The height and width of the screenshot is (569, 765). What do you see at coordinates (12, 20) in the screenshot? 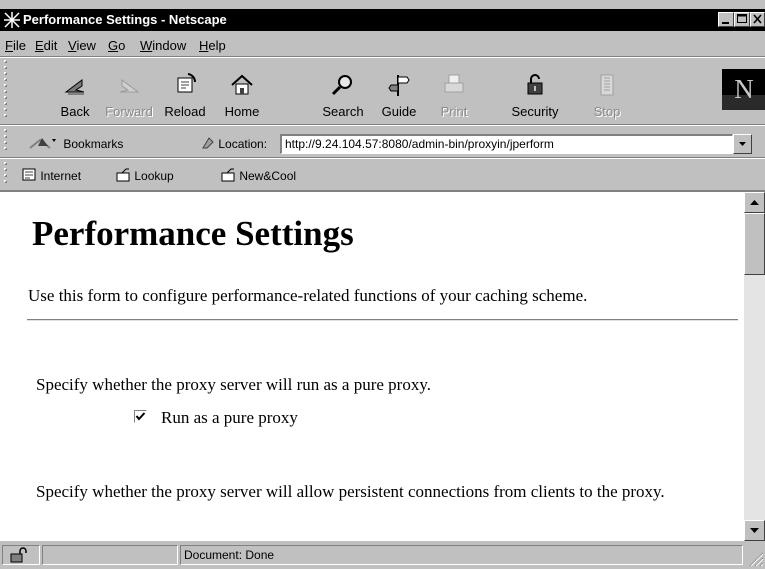
I see `netscape-app-icon` at bounding box center [12, 20].